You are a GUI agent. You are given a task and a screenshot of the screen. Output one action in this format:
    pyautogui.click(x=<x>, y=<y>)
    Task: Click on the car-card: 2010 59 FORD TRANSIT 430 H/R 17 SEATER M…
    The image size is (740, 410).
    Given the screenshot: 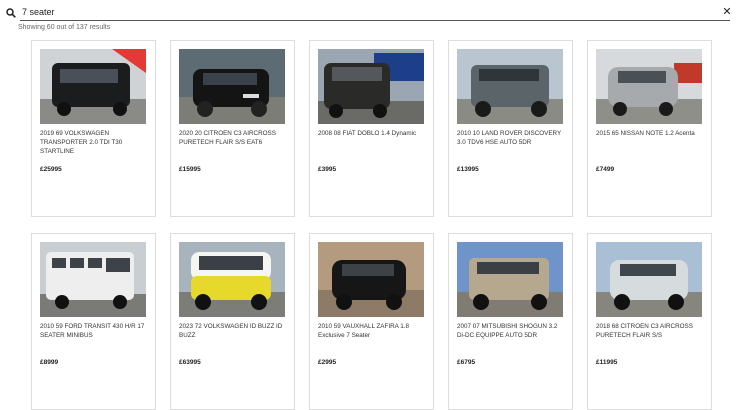 What is the action you would take?
    pyautogui.click(x=93, y=321)
    